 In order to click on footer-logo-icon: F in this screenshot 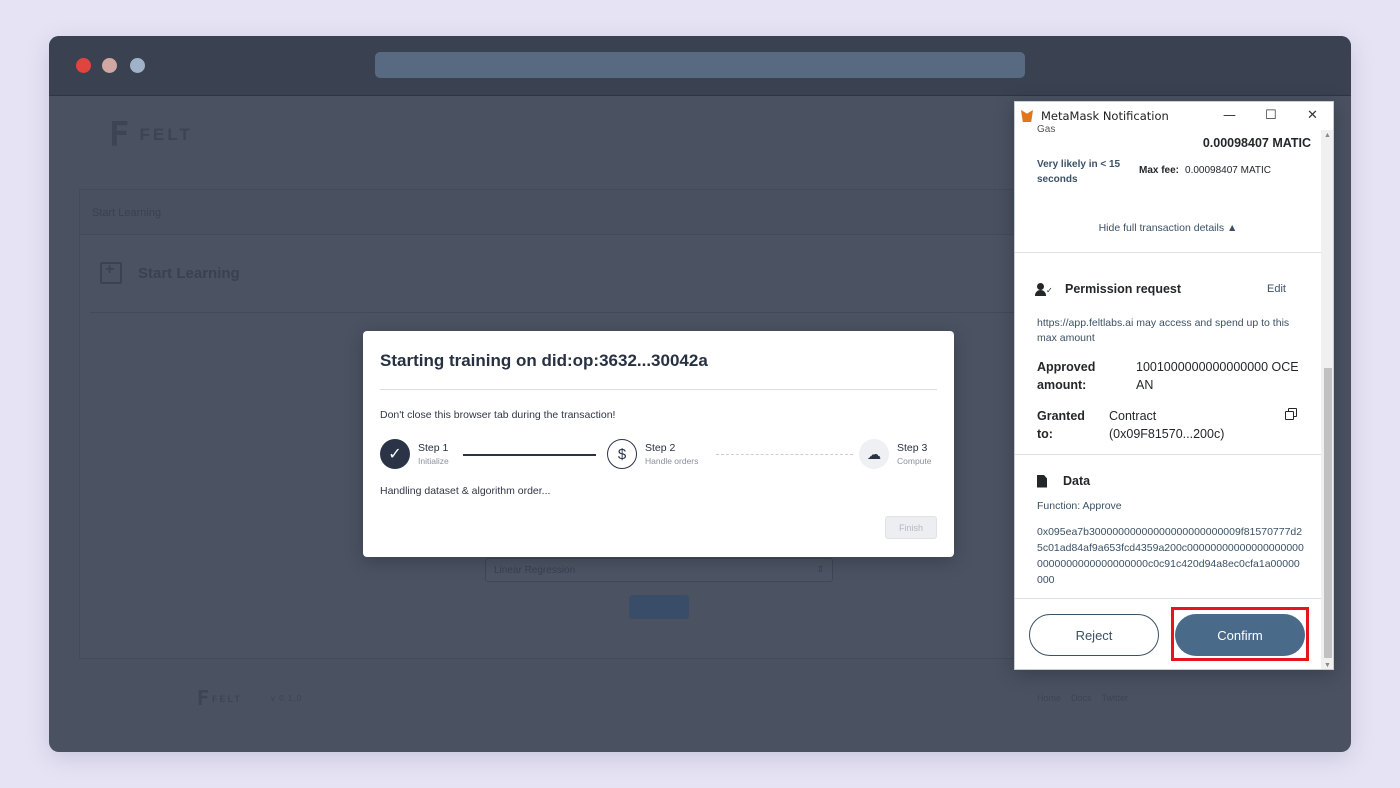, I will do `click(203, 698)`.